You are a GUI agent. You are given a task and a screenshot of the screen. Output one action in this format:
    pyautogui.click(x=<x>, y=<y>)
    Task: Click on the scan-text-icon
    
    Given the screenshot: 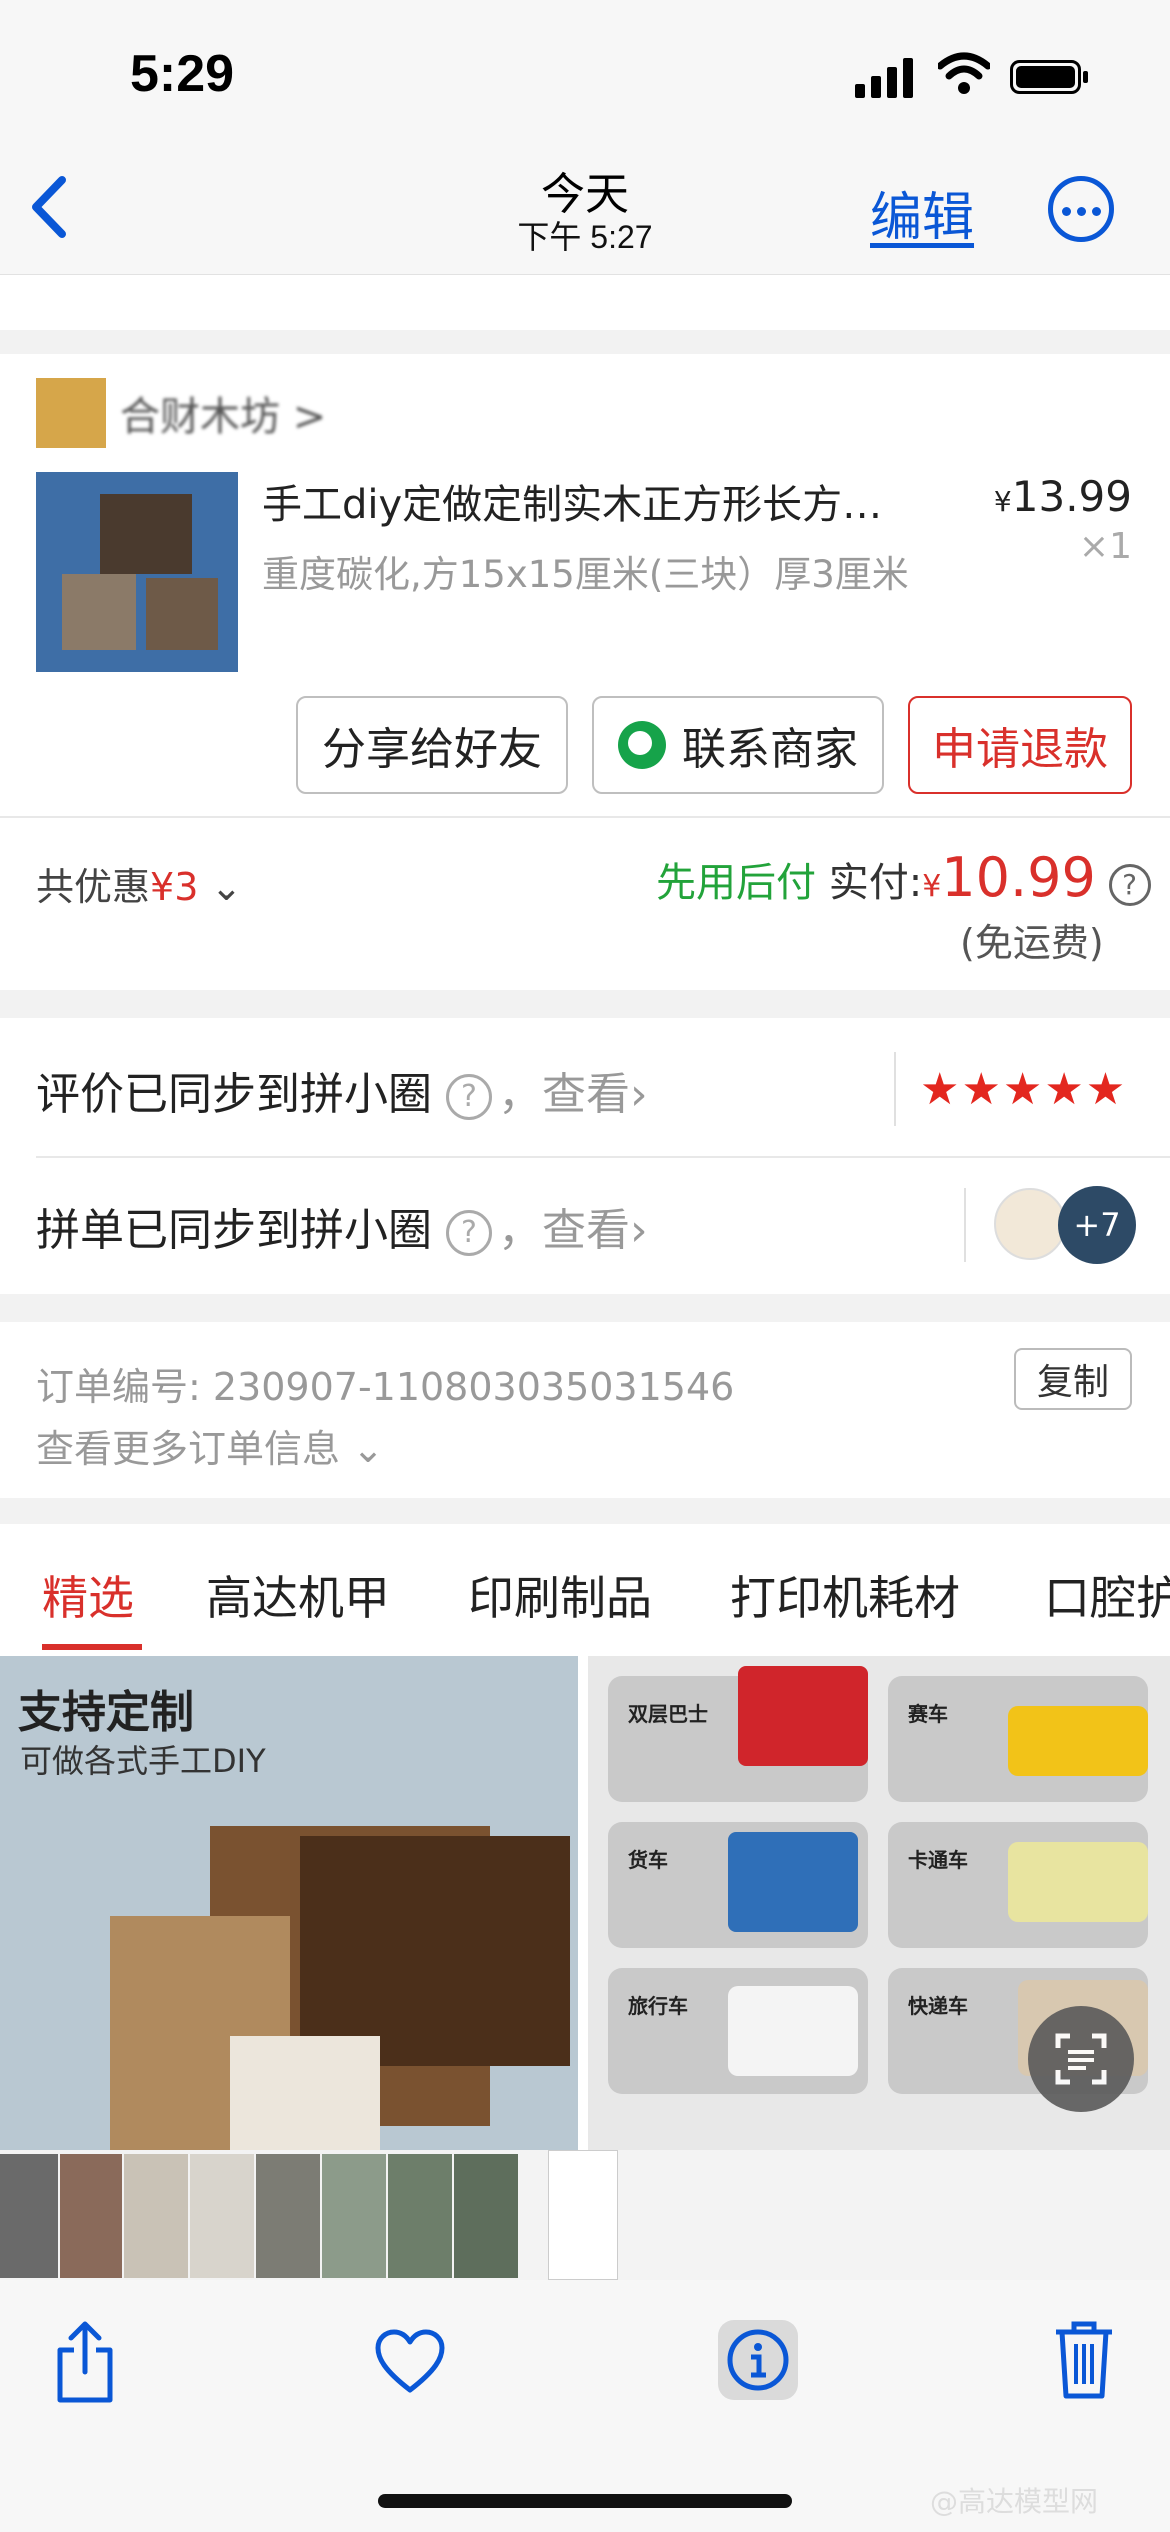 What is the action you would take?
    pyautogui.click(x=1081, y=2059)
    